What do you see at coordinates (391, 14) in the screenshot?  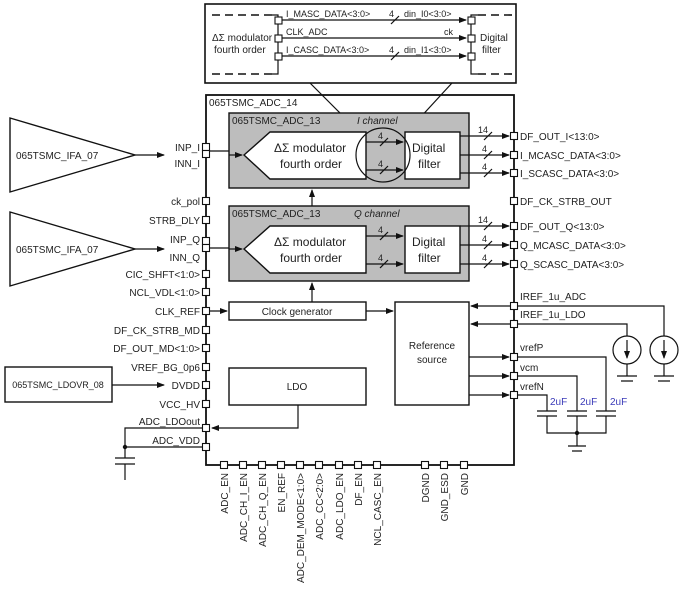 I see `inset-bus-width: 4` at bounding box center [391, 14].